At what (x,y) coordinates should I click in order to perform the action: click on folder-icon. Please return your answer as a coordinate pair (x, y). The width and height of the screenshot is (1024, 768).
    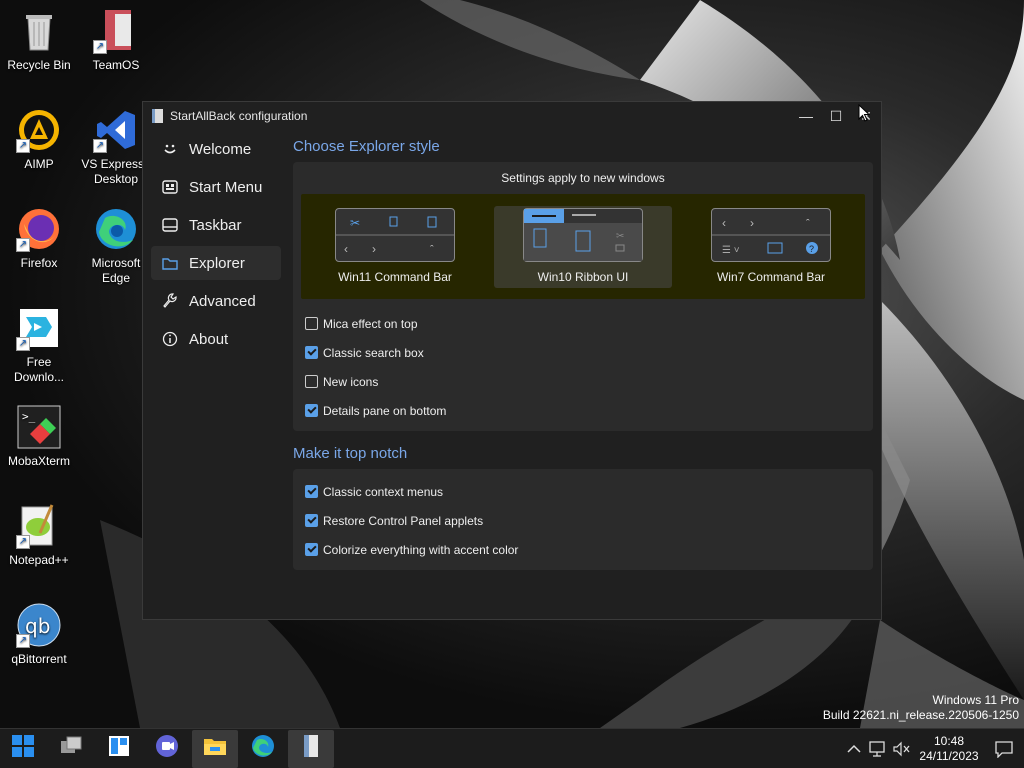
    Looking at the image, I should click on (170, 263).